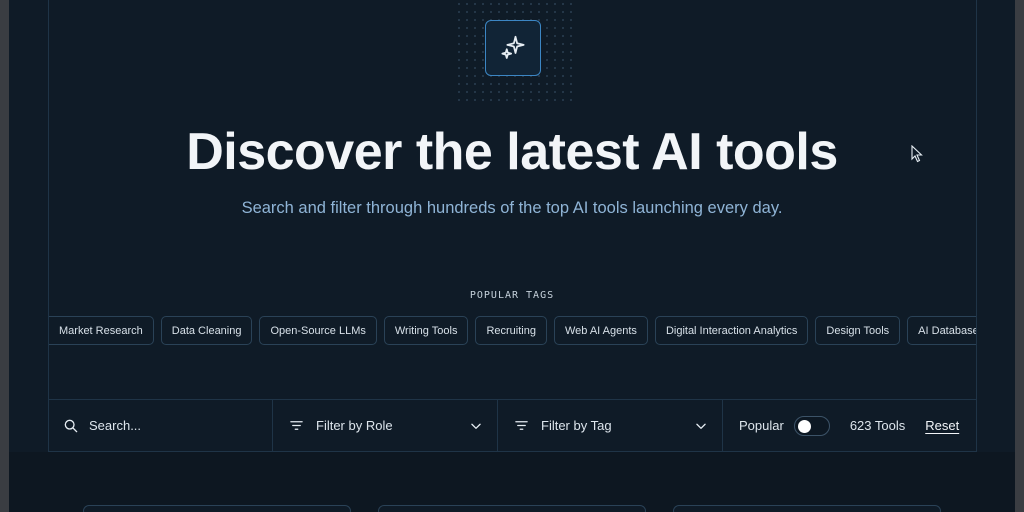  Describe the element at coordinates (731, 330) in the screenshot. I see `tag-digital-interaction-analytics: Digital Interaction Analytics` at that location.